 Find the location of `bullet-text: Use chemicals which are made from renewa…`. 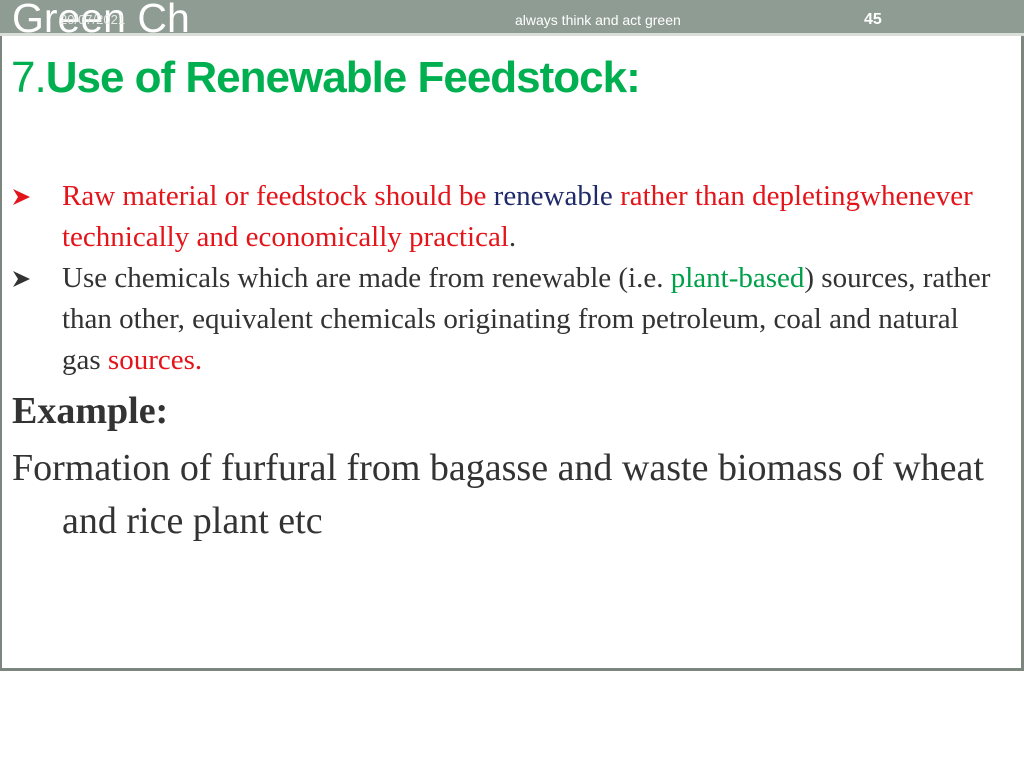

bullet-text: Use chemicals which are made from renewa… is located at coordinates (366, 278).